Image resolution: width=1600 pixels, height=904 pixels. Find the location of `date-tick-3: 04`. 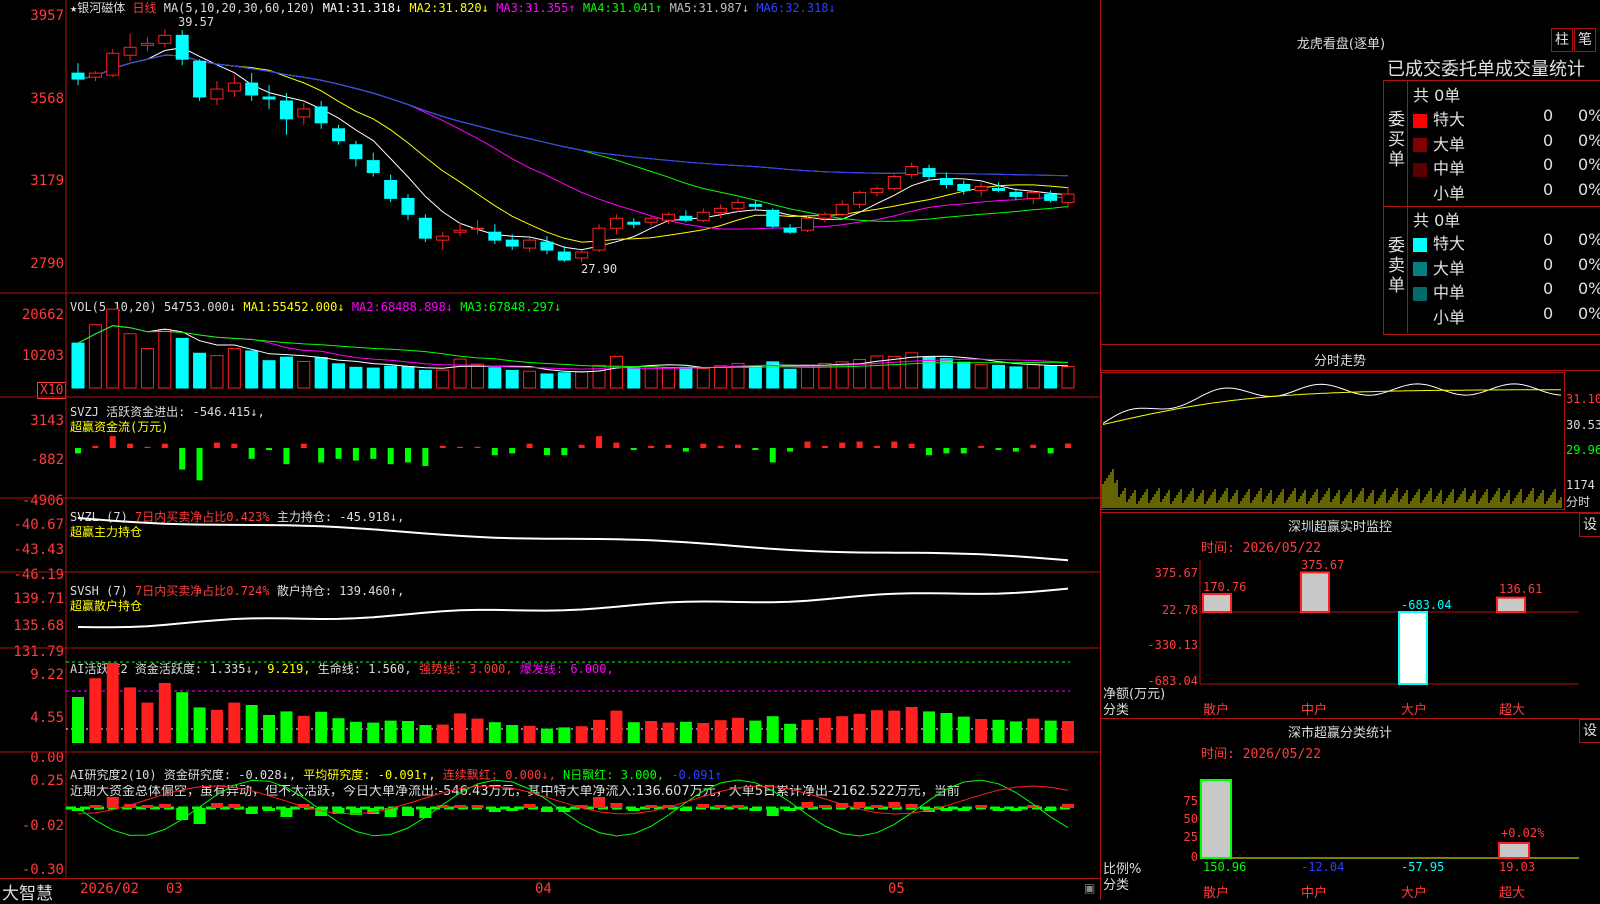

date-tick-3: 04 is located at coordinates (543, 889).